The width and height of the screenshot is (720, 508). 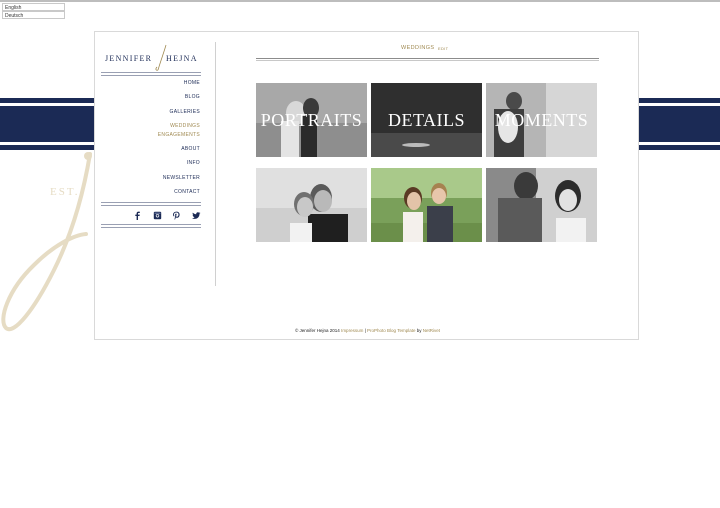 What do you see at coordinates (196, 215) in the screenshot?
I see `twitter-icon` at bounding box center [196, 215].